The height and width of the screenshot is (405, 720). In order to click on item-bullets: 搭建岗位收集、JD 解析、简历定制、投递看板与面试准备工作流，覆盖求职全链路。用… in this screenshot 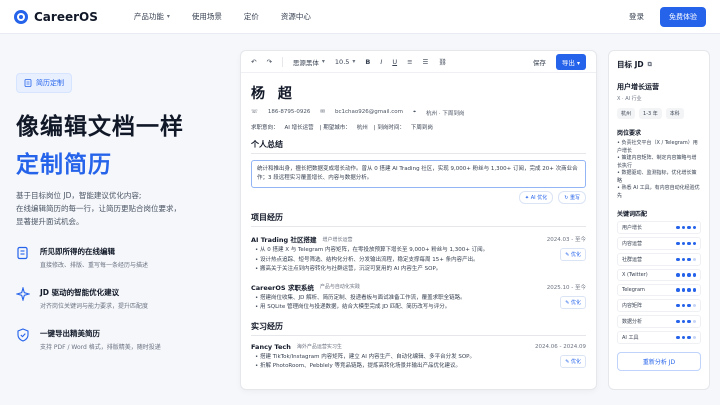, I will do `click(403, 303)`.